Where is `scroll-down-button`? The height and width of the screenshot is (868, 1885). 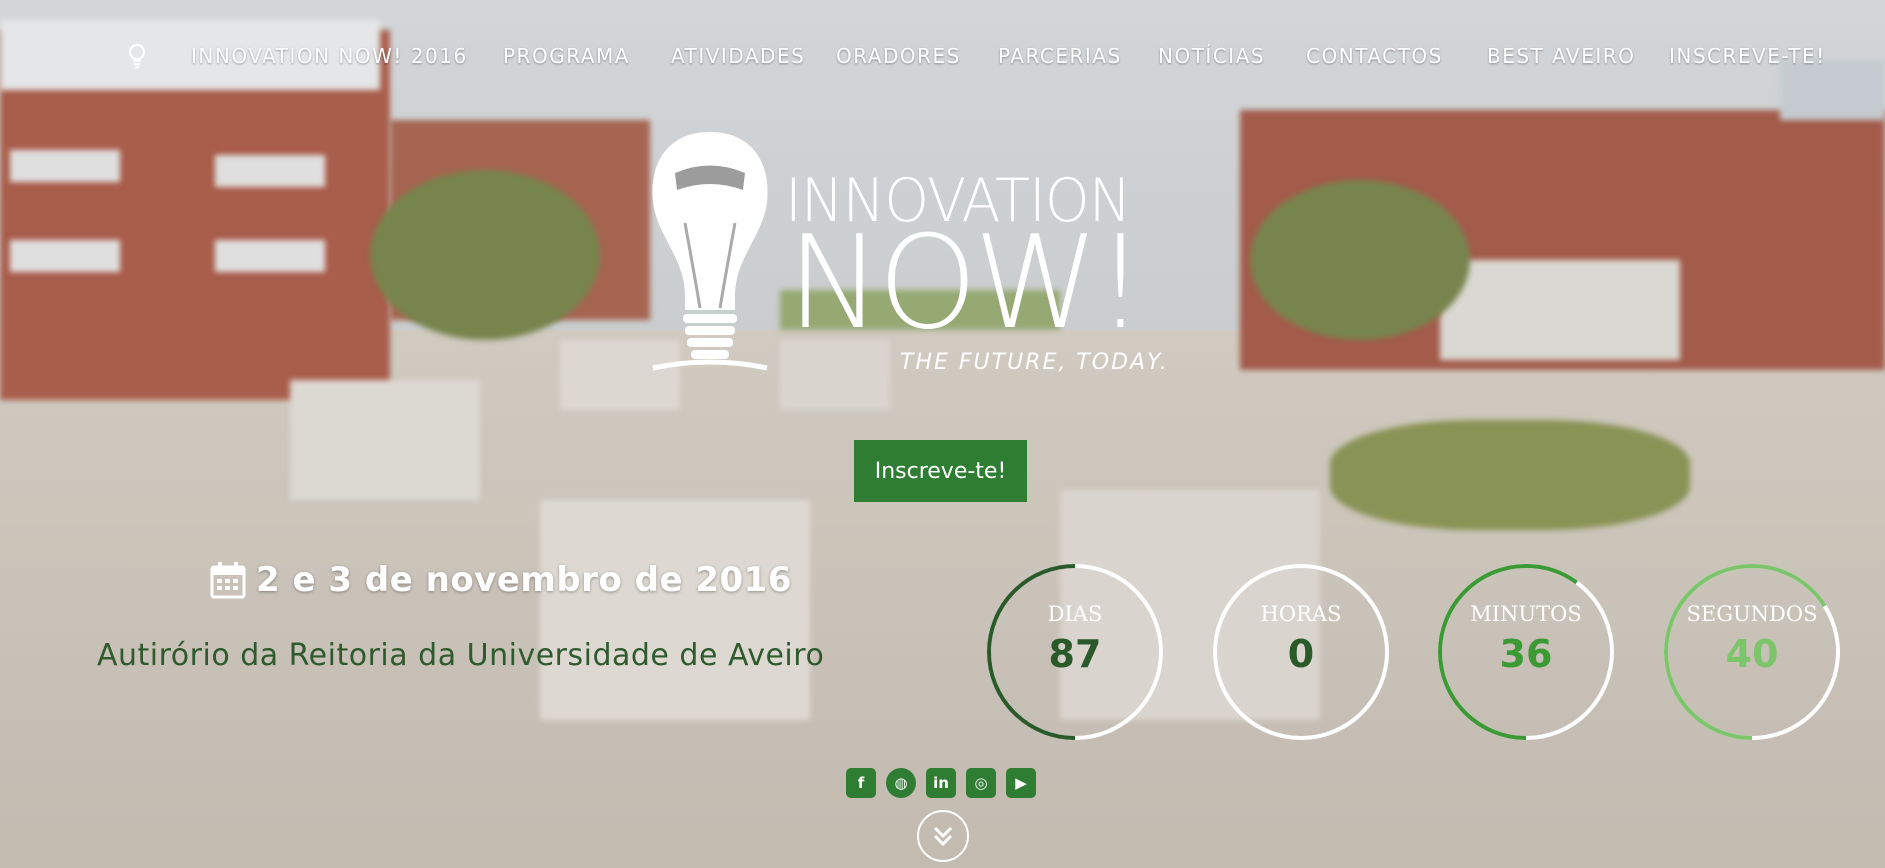 scroll-down-button is located at coordinates (943, 836).